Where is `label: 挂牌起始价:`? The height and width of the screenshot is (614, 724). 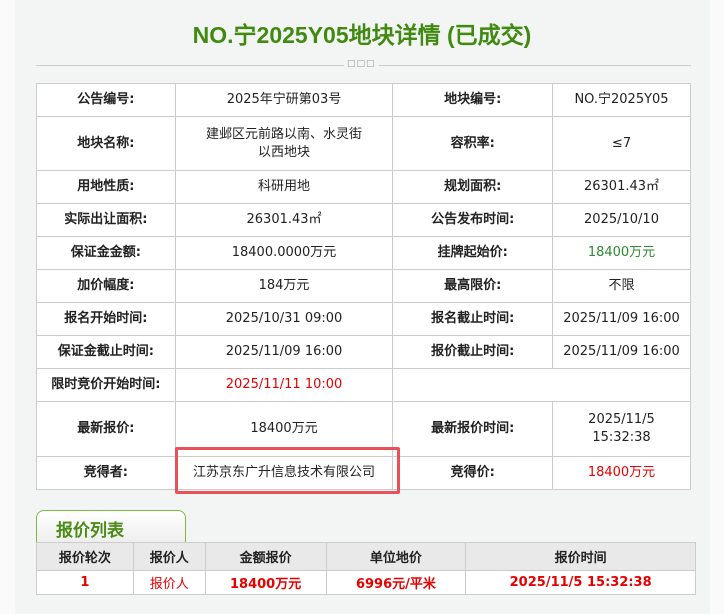 label: 挂牌起始价: is located at coordinates (473, 253).